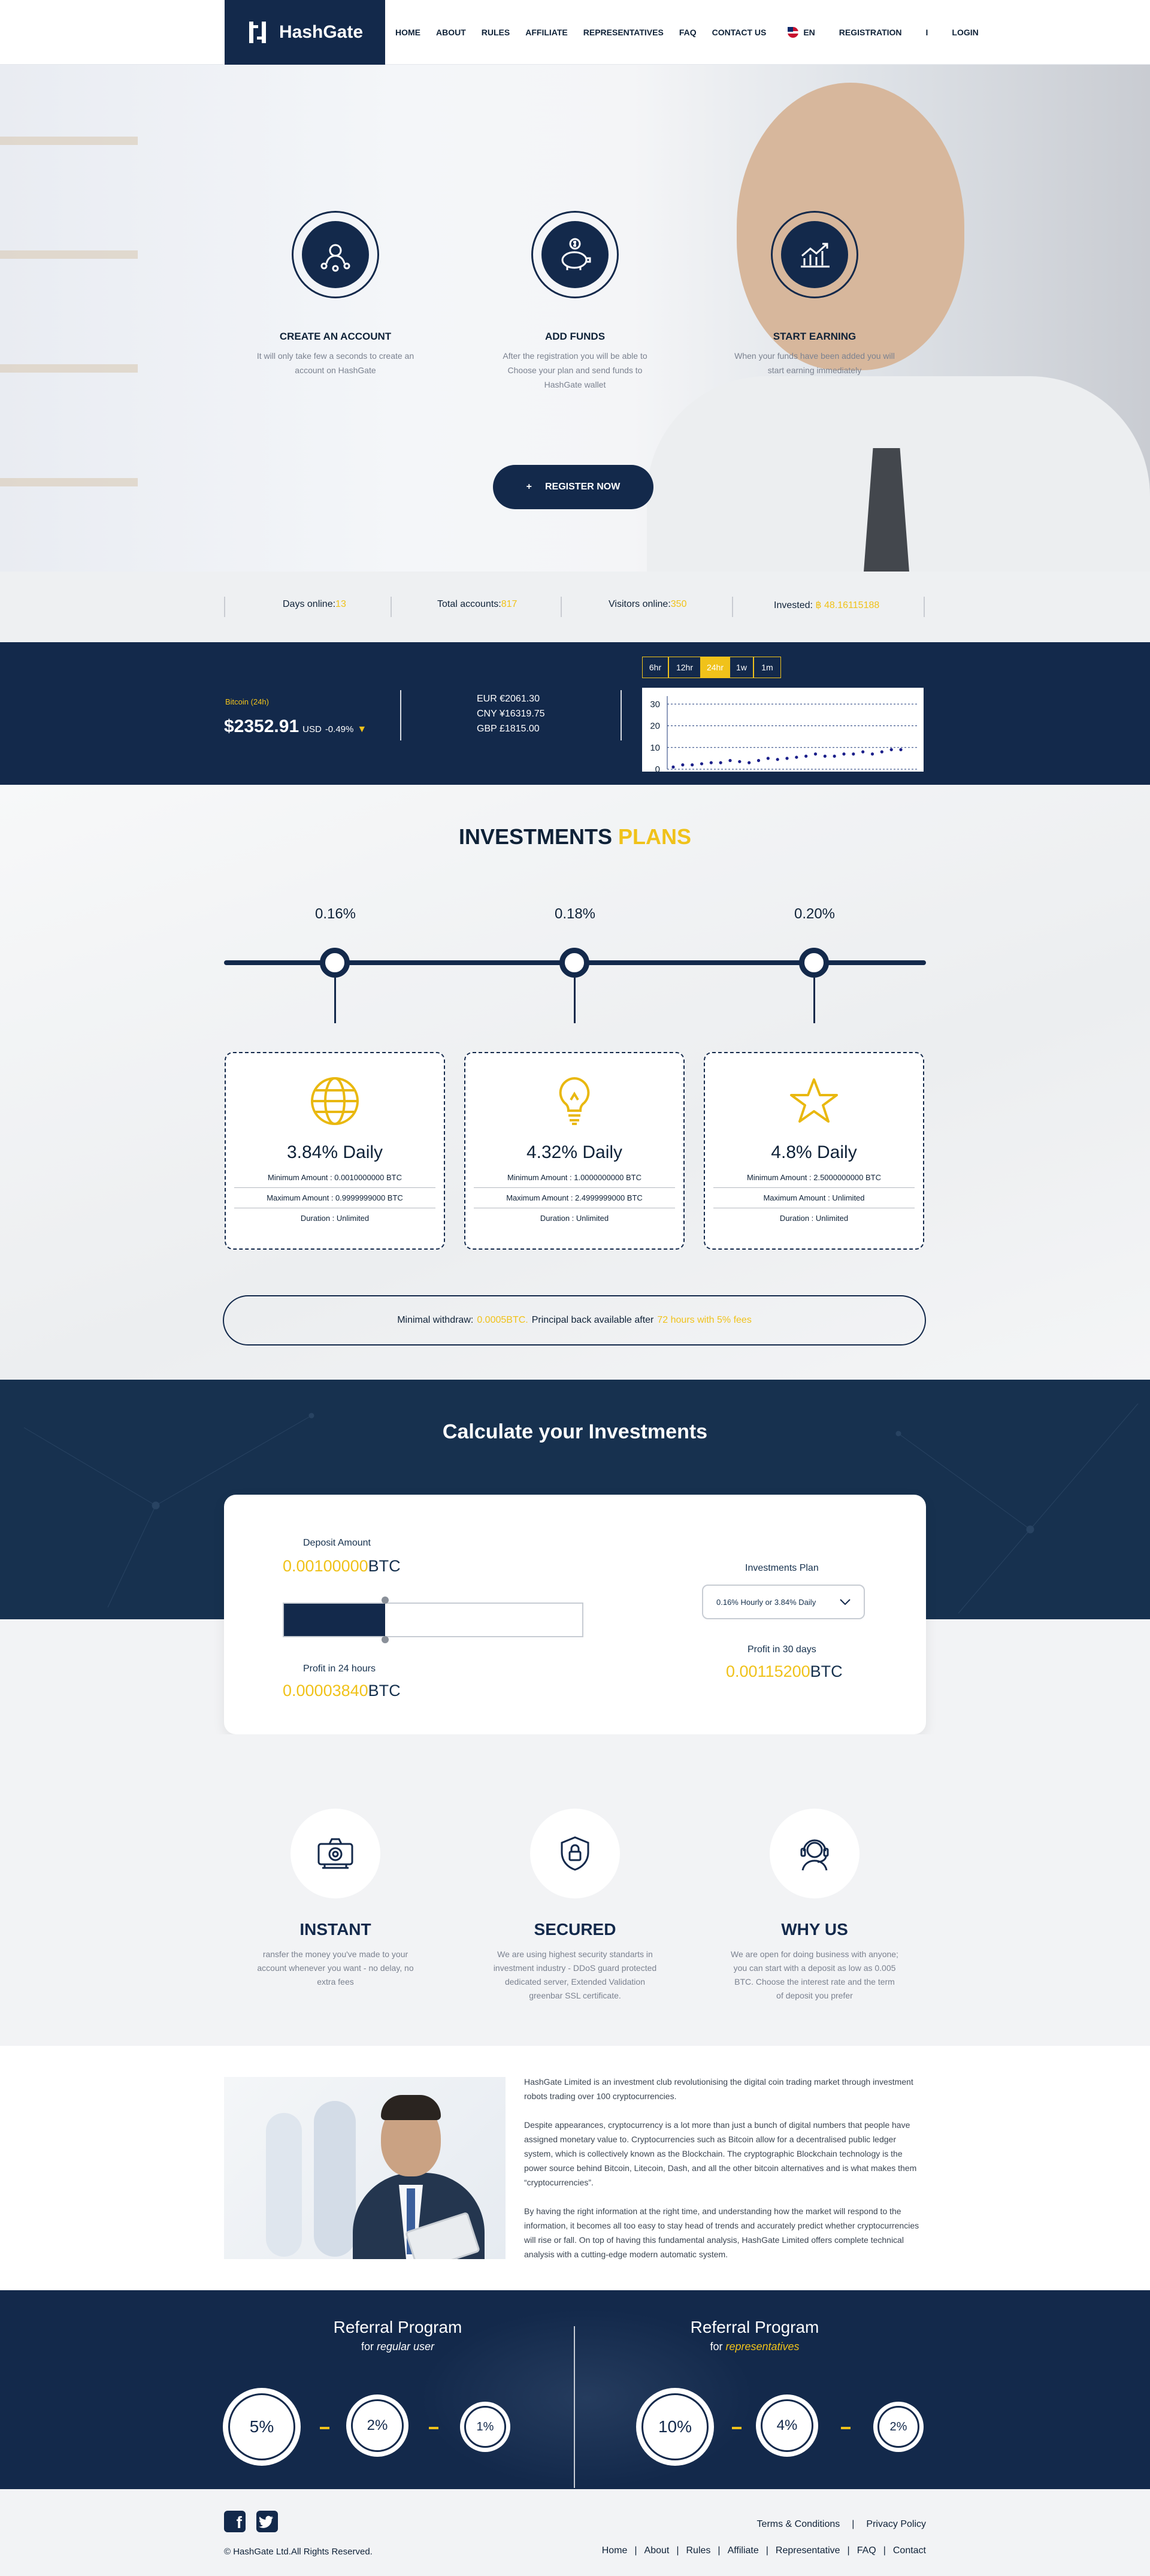 This screenshot has width=1150, height=2576. What do you see at coordinates (741, 667) in the screenshot?
I see `period-1w: 1w` at bounding box center [741, 667].